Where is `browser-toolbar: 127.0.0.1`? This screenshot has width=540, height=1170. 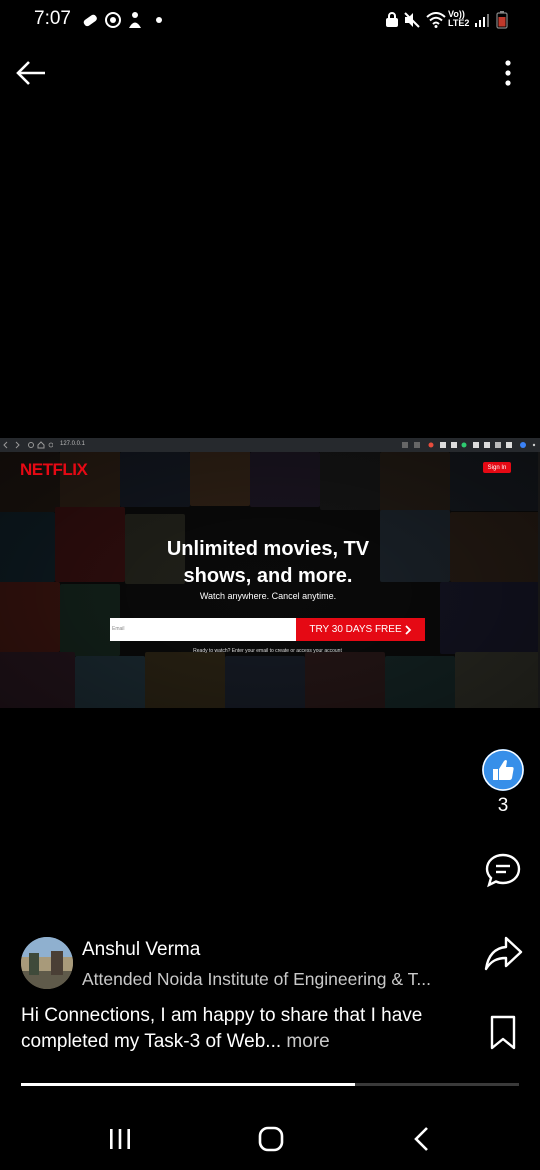
browser-toolbar: 127.0.0.1 is located at coordinates (270, 445).